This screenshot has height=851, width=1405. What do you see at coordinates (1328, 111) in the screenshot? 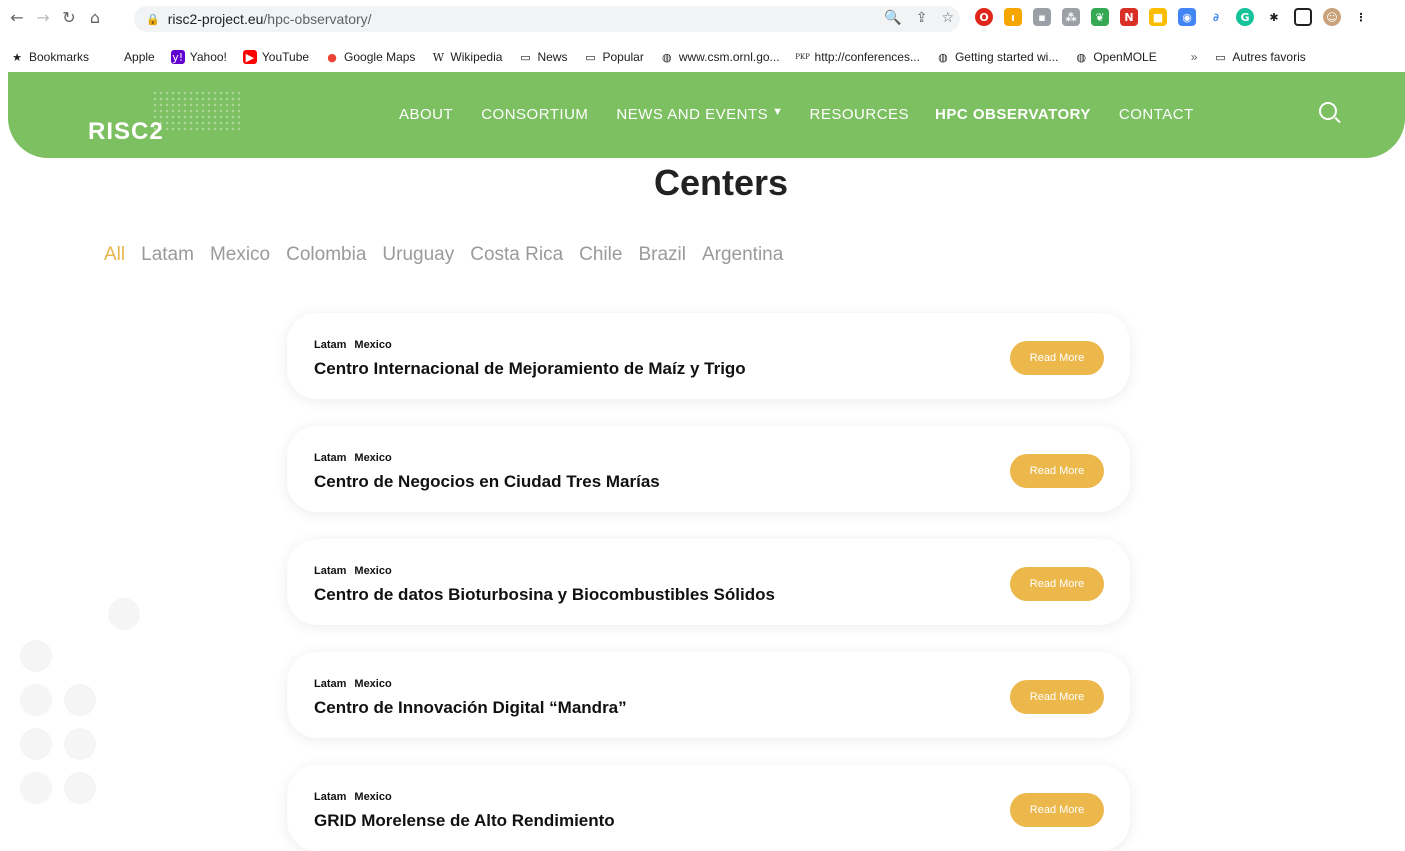
I see `search-icon` at bounding box center [1328, 111].